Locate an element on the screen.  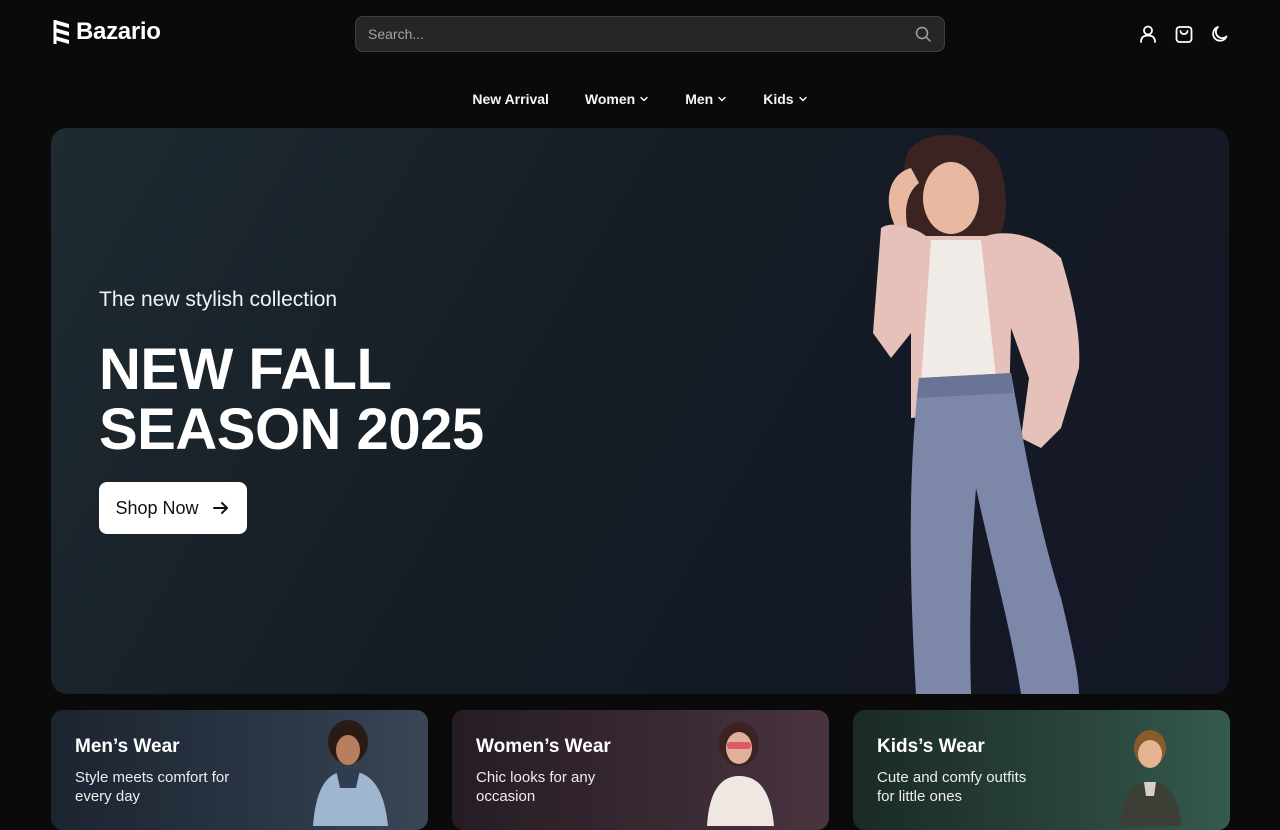
category-card-title: Women’s Wear is located at coordinates (543, 746).